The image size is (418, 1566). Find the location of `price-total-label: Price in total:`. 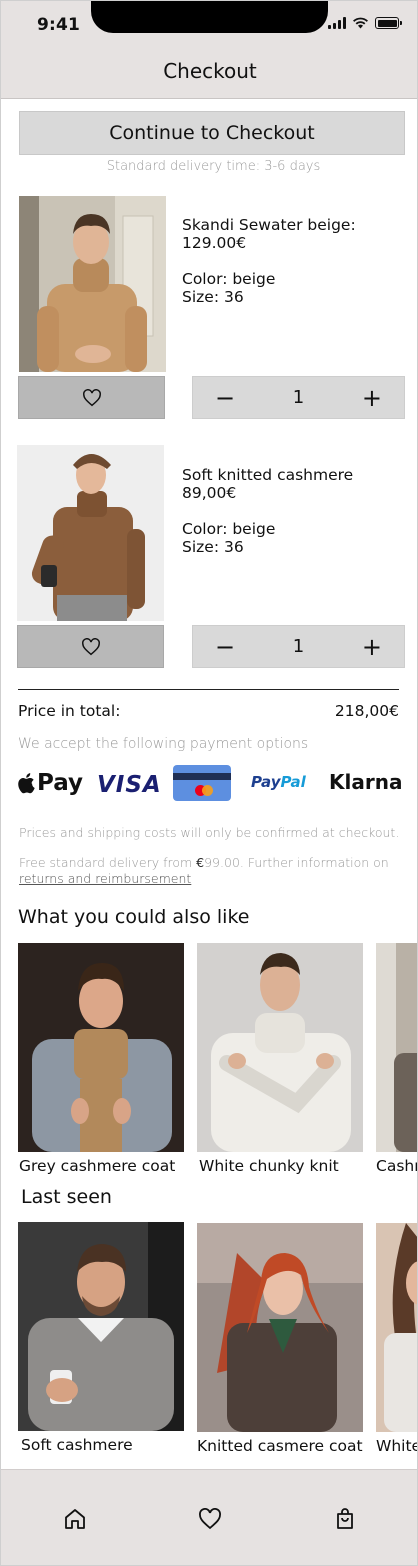

price-total-label: Price in total: is located at coordinates (69, 711).